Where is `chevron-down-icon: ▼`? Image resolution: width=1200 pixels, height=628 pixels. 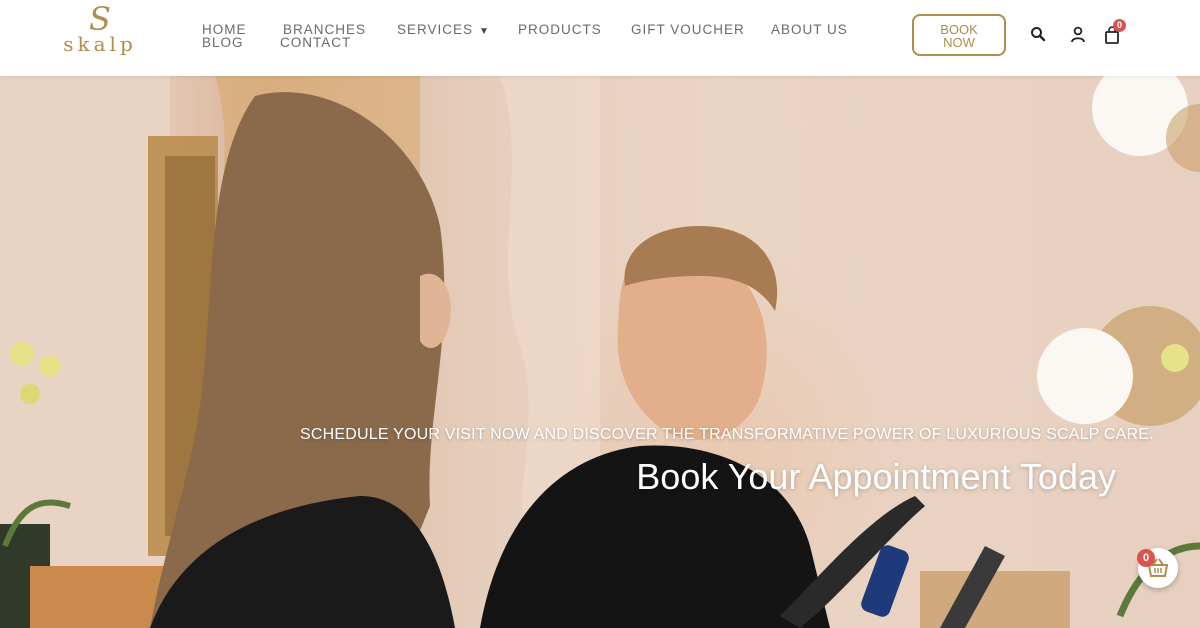
chevron-down-icon: ▼ is located at coordinates (484, 31).